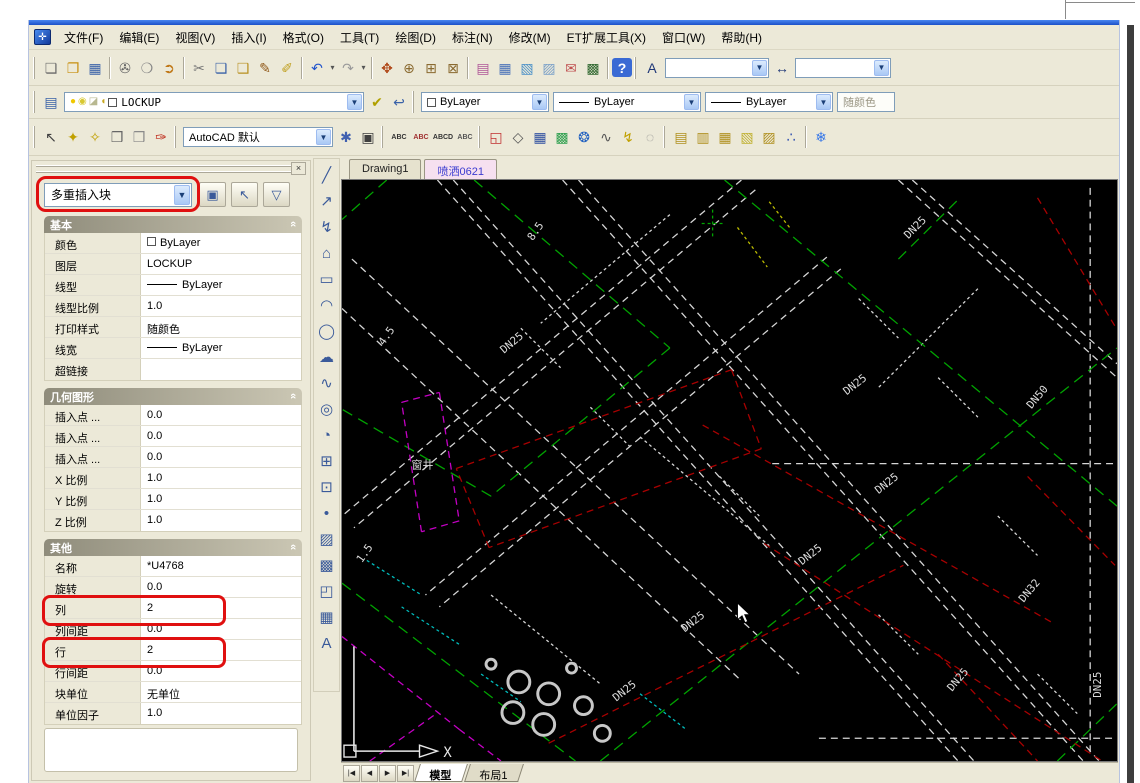 The image size is (1140, 783). I want to click on polygon-icon: ⌂, so click(326, 253).